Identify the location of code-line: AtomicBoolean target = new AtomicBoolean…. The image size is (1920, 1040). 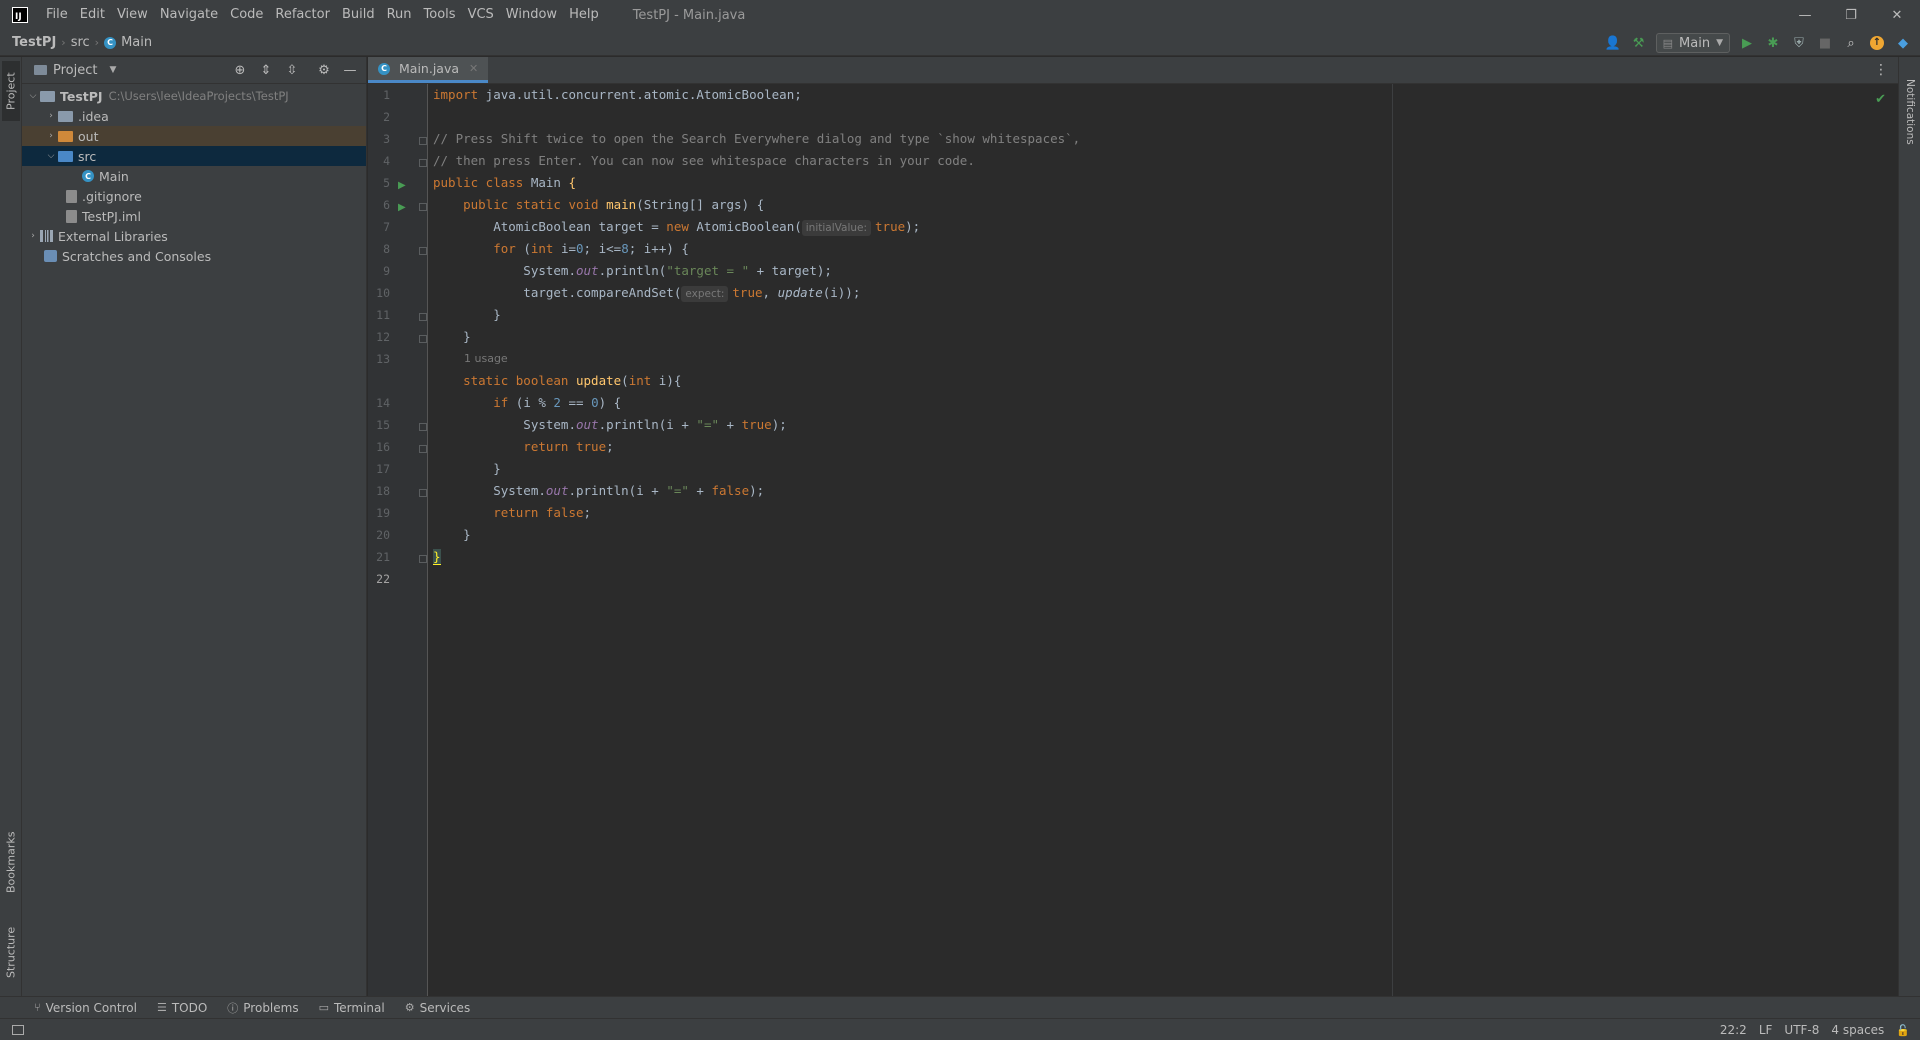
(677, 227).